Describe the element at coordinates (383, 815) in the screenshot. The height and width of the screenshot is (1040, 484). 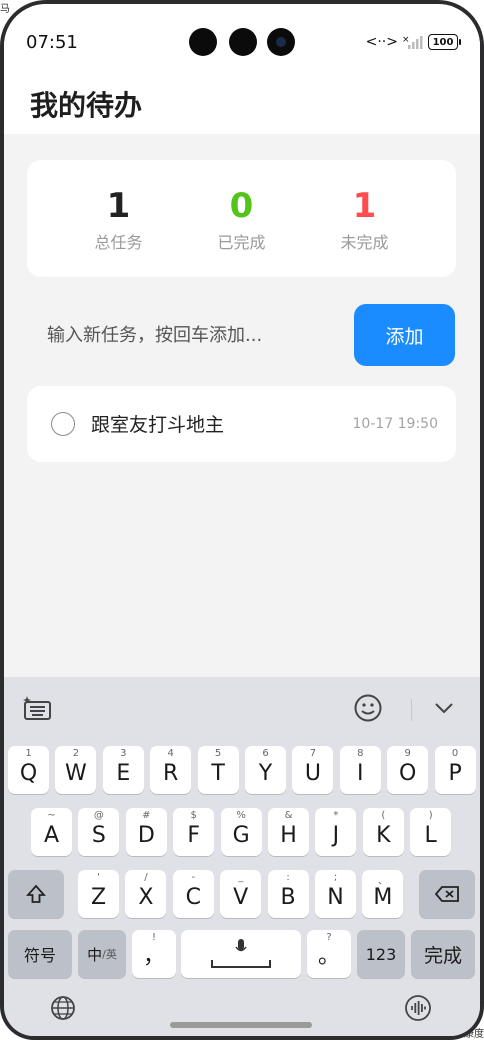
I see `key-sub-label: (` at that location.